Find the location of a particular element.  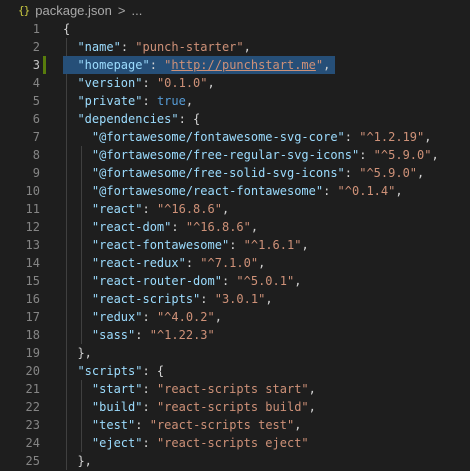

code-text: "react-fontawesome": "^1.6.1", is located at coordinates (186, 245).